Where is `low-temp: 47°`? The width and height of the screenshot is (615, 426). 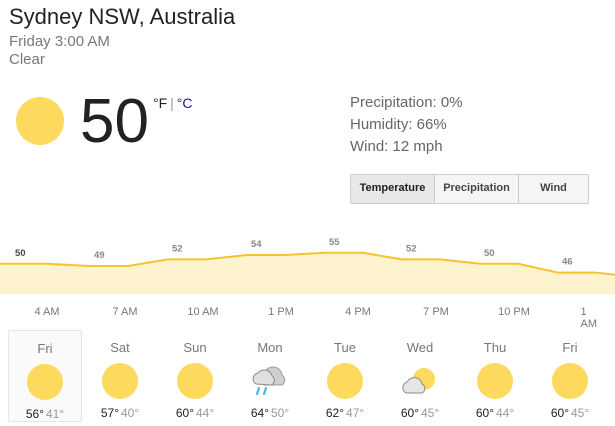 low-temp: 47° is located at coordinates (355, 413).